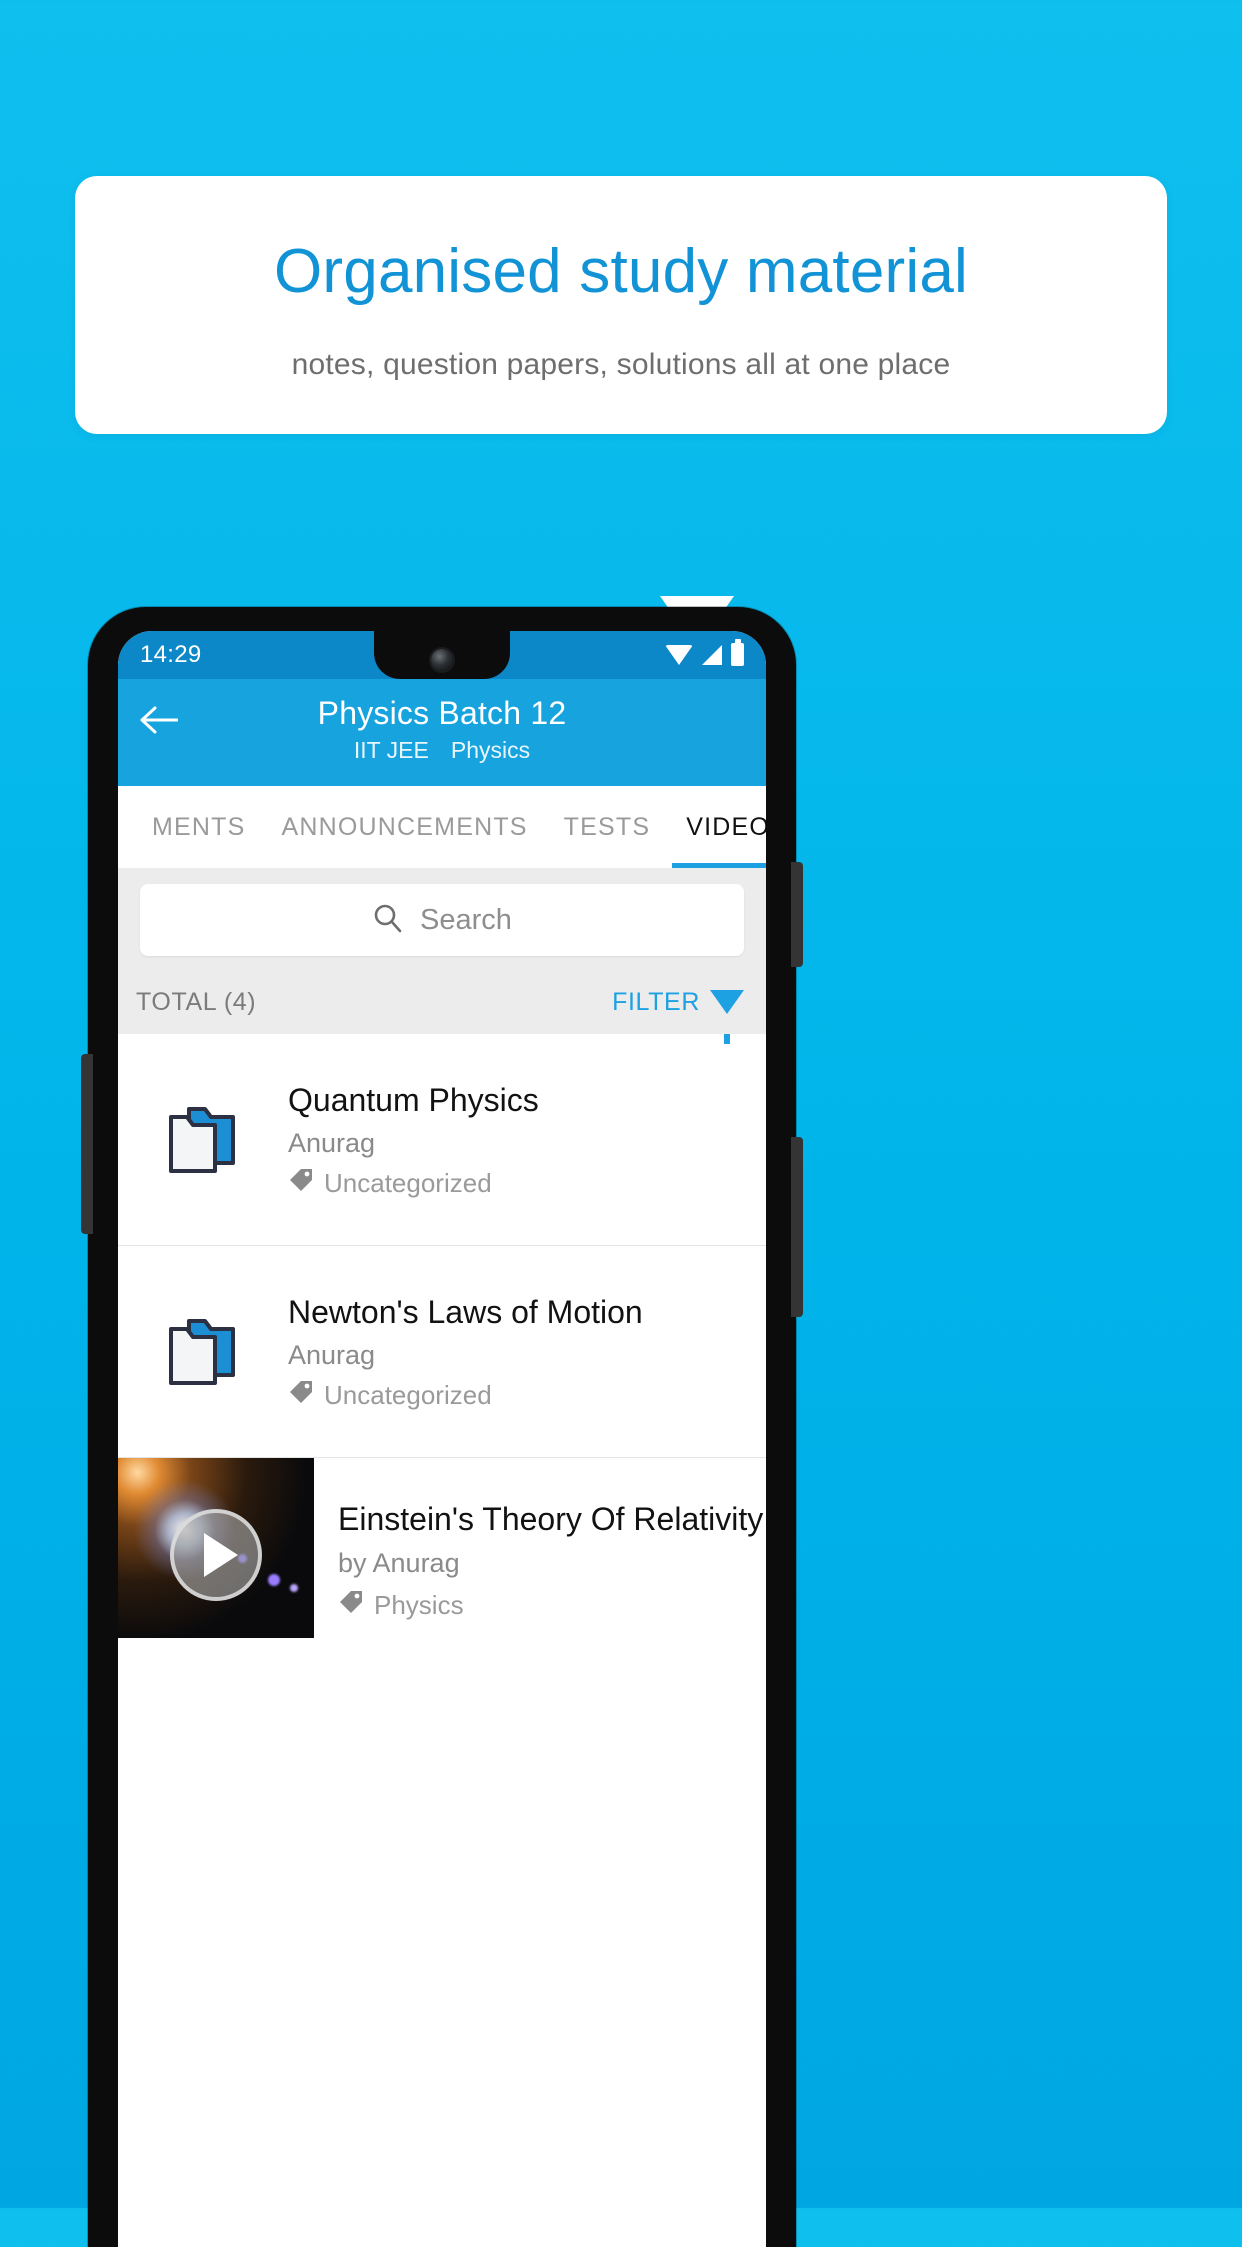 This screenshot has height=2247, width=1242. Describe the element at coordinates (518, 1140) in the screenshot. I see `list-item-body: Quantum Physics Anurag Uncategorized` at that location.